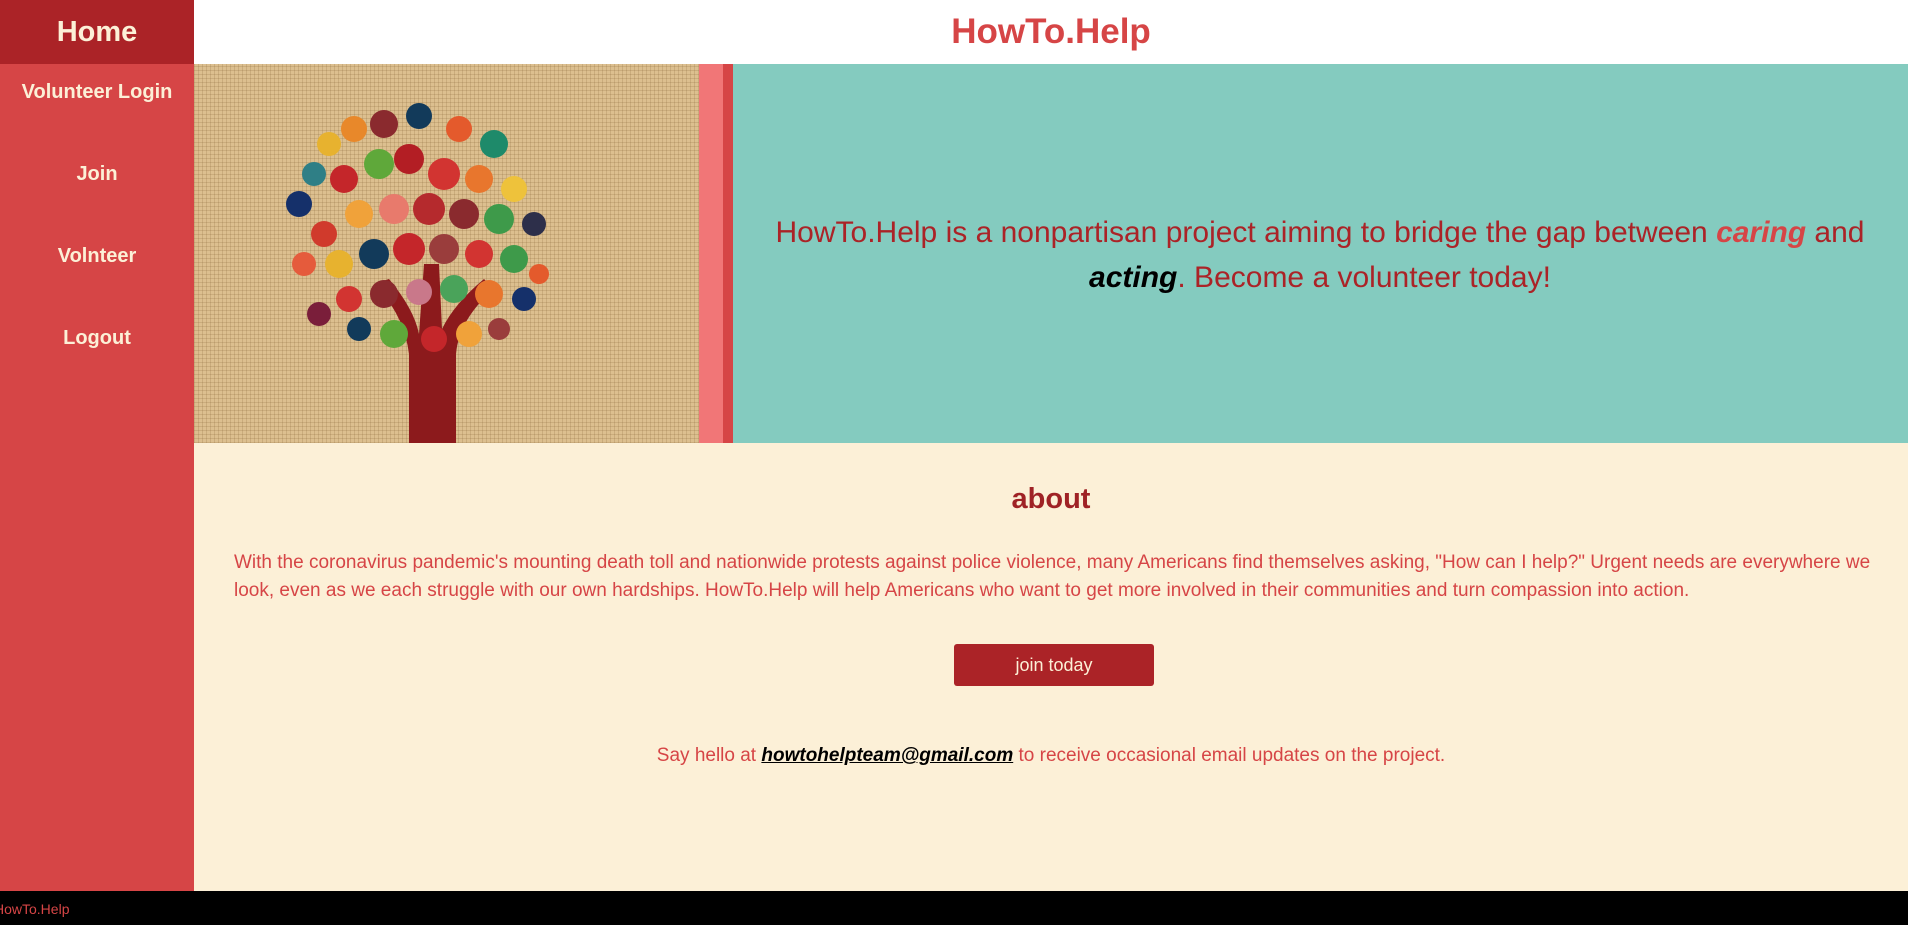  I want to click on home-link: Home, so click(97, 32).